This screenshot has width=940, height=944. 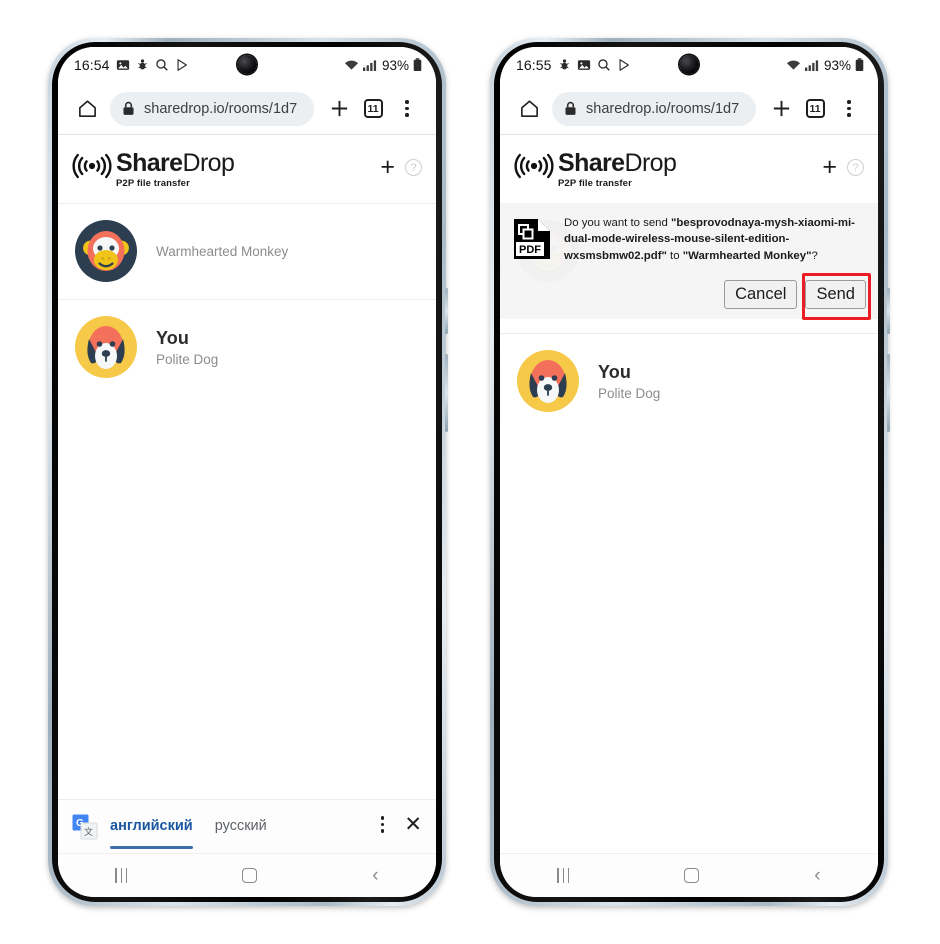 I want to click on translate-overflow-menu-icon, so click(x=382, y=824).